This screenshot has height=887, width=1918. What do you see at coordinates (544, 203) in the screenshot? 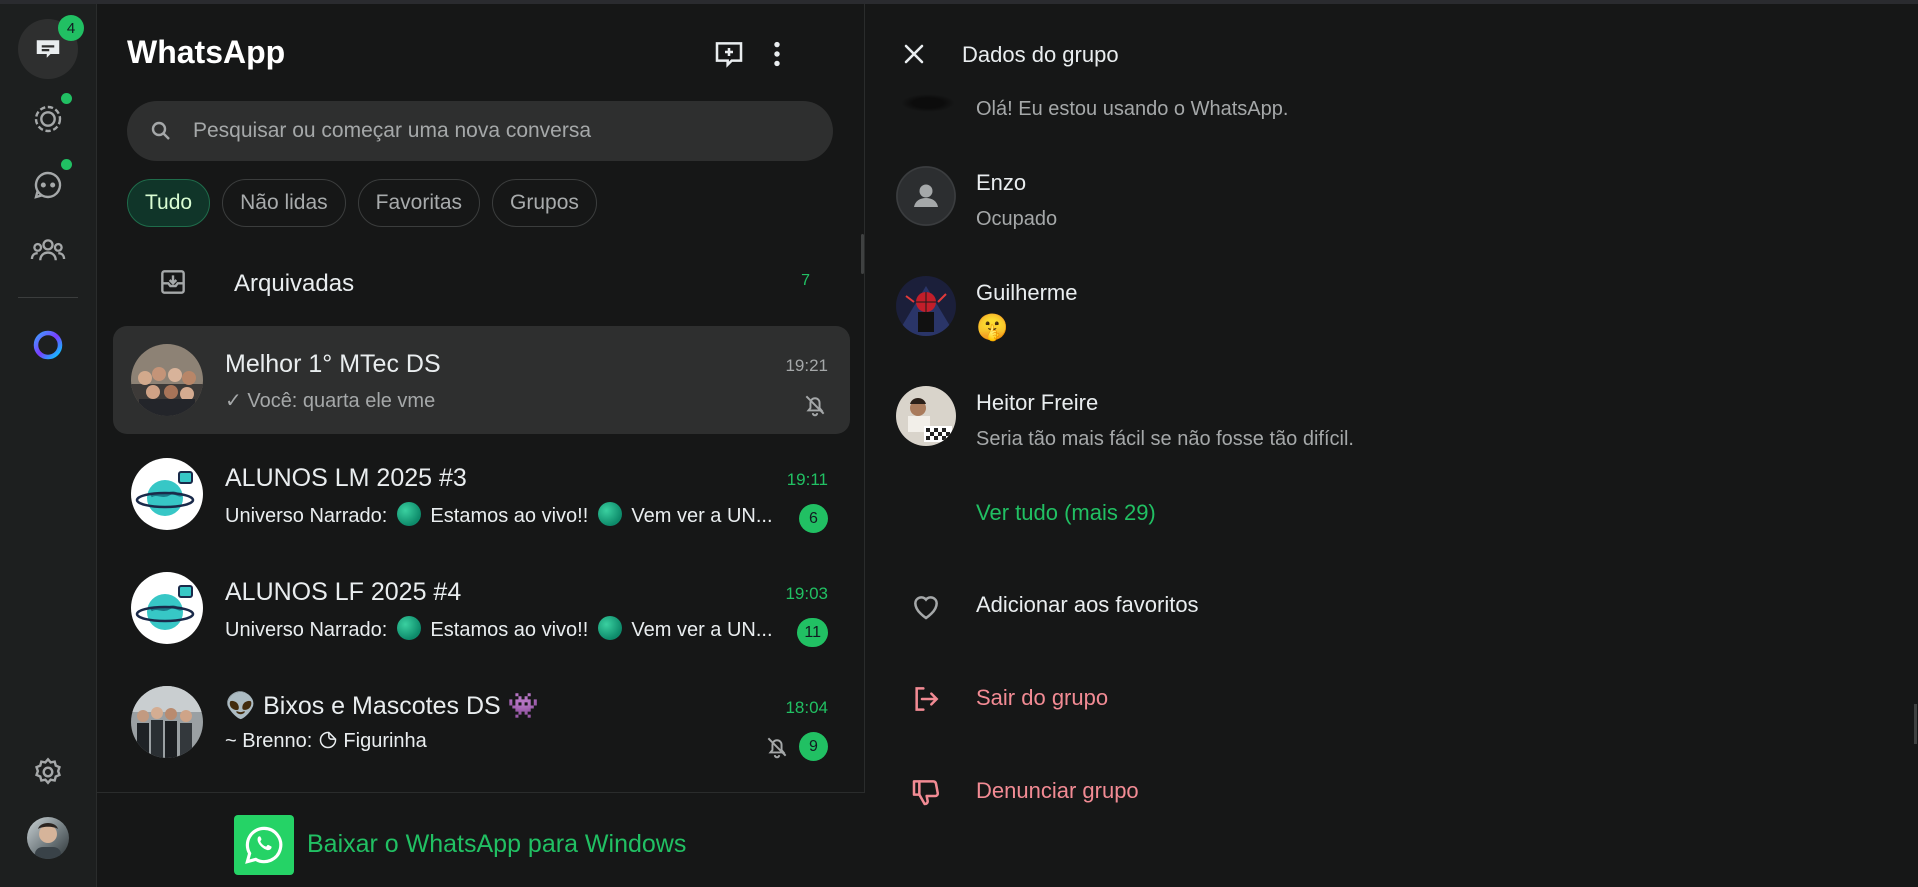
I see `filter-chip-groups: Grupos` at bounding box center [544, 203].